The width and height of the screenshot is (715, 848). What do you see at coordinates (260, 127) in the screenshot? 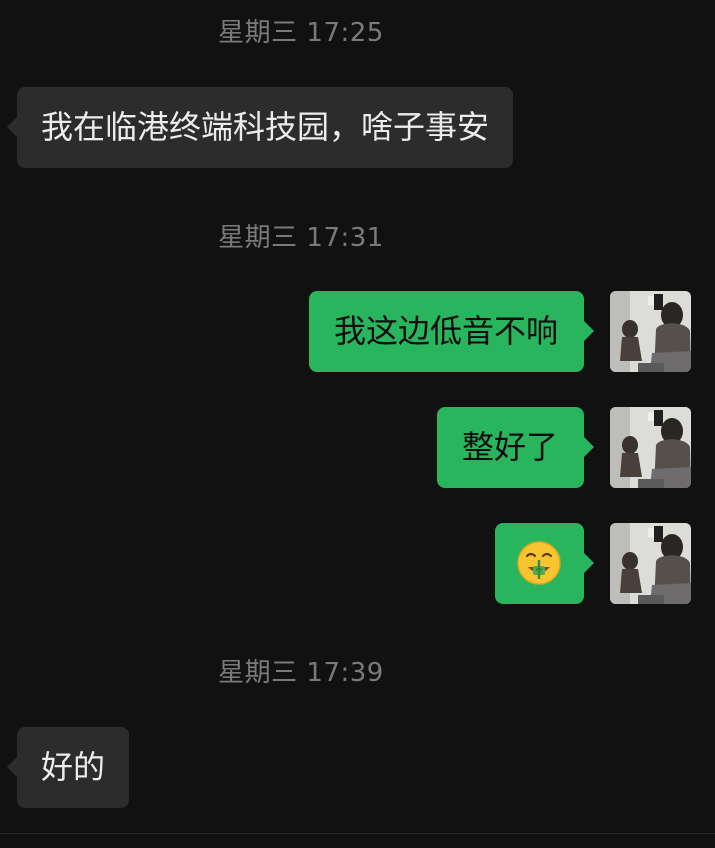
I see `incoming-message-bubble: 我在临港终端科技园，啥子事安` at bounding box center [260, 127].